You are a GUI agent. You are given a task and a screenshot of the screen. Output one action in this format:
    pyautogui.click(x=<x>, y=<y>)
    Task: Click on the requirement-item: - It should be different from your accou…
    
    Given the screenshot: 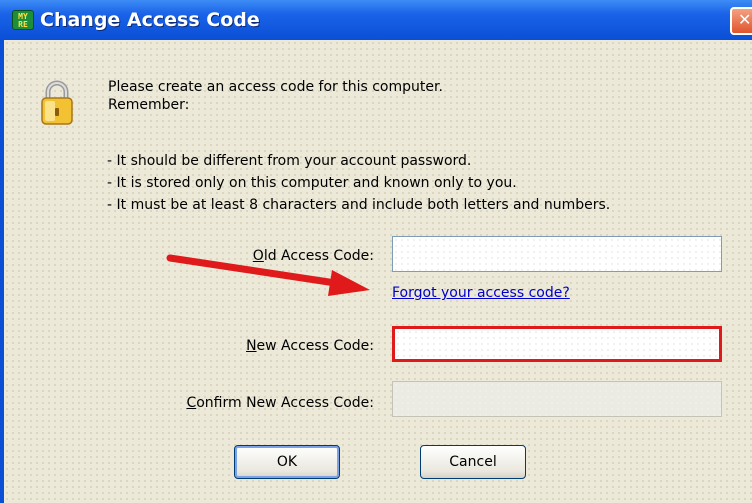 What is the action you would take?
    pyautogui.click(x=289, y=161)
    